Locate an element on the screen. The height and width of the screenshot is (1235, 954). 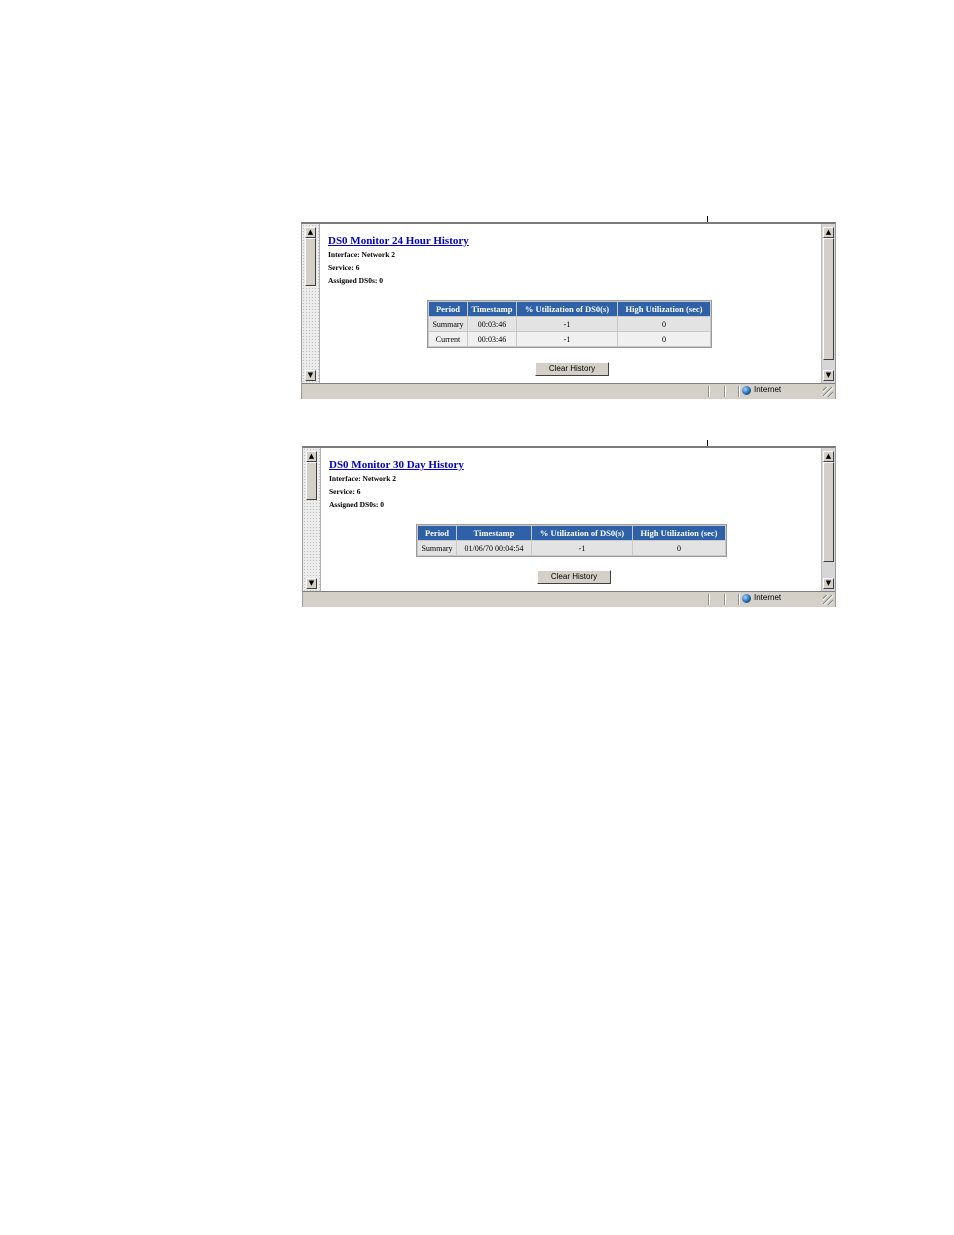
cell-period: Current is located at coordinates (448, 339).